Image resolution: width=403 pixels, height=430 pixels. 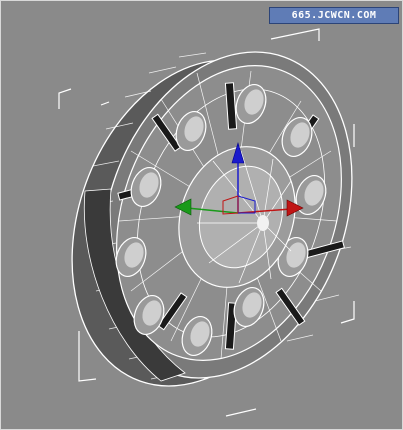 What do you see at coordinates (334, 15) in the screenshot?
I see `watermark-label: 665.JCWCN.COM` at bounding box center [334, 15].